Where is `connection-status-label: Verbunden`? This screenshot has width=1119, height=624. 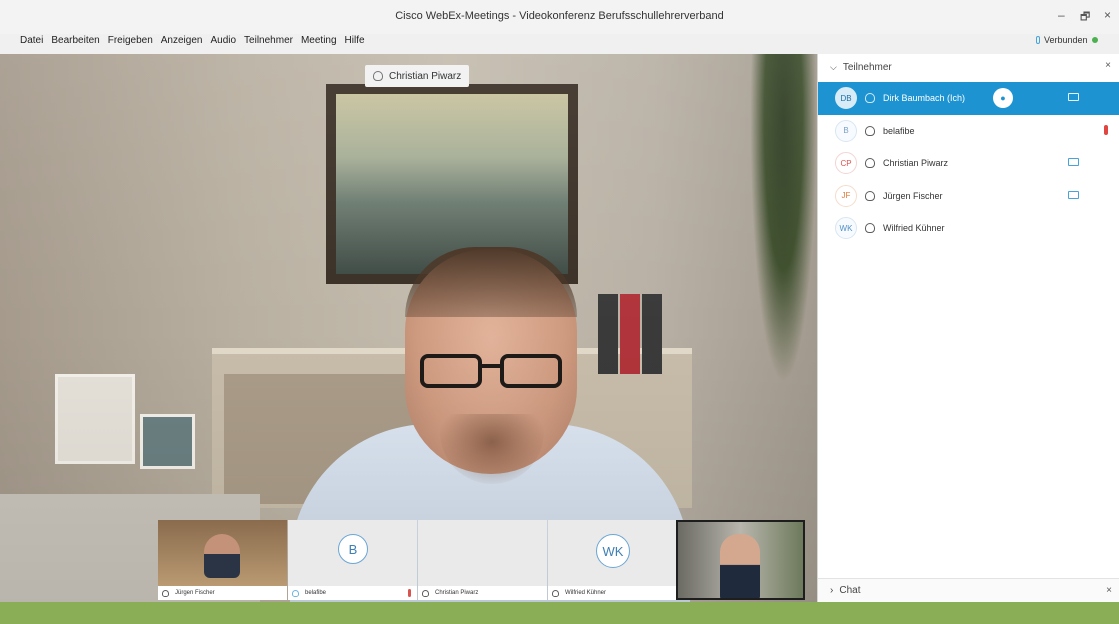 connection-status-label: Verbunden is located at coordinates (1066, 40).